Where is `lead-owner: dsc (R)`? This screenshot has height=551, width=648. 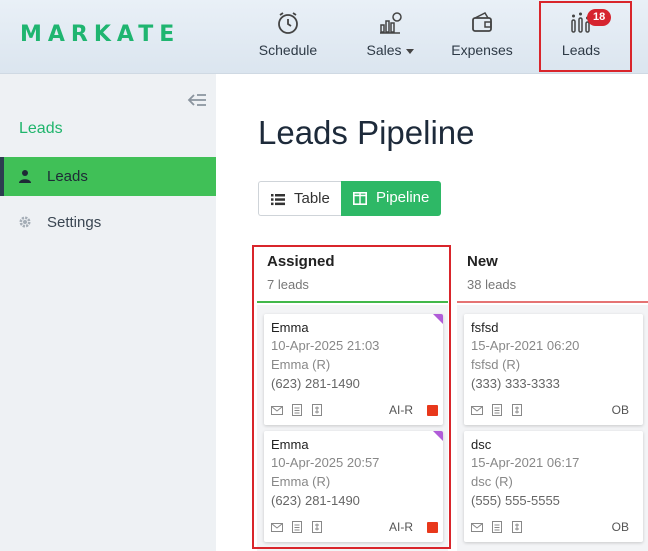 lead-owner: dsc (R) is located at coordinates (492, 481).